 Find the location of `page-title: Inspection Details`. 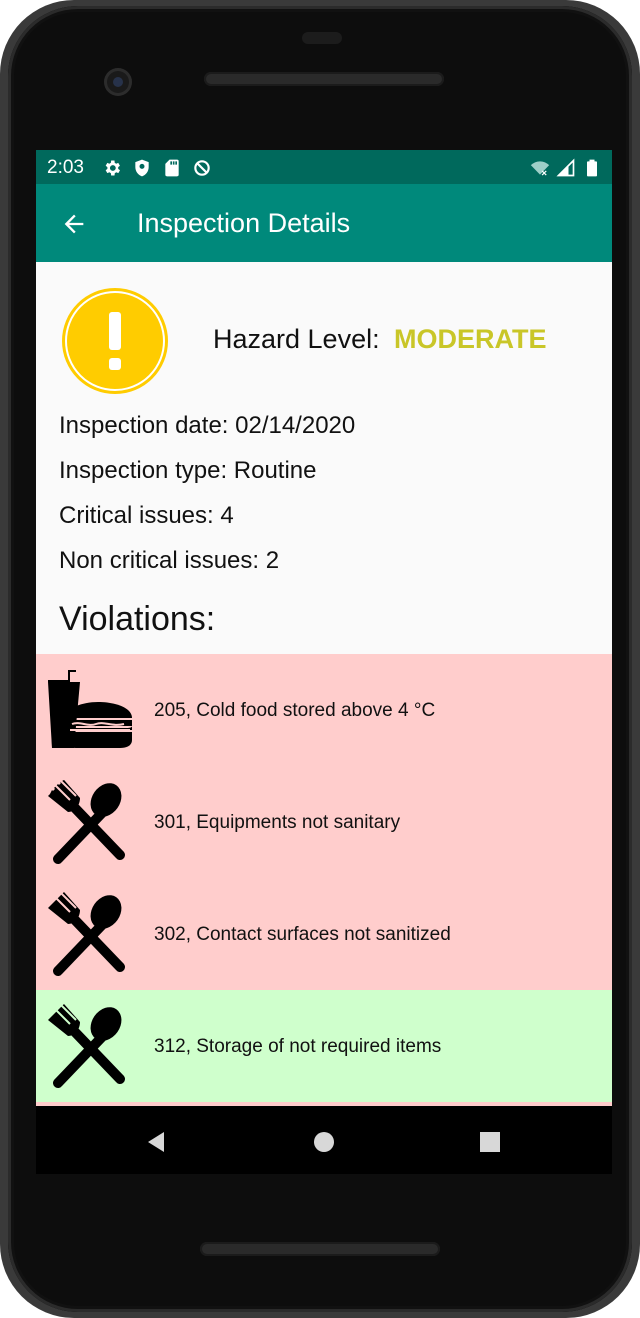

page-title: Inspection Details is located at coordinates (244, 223).